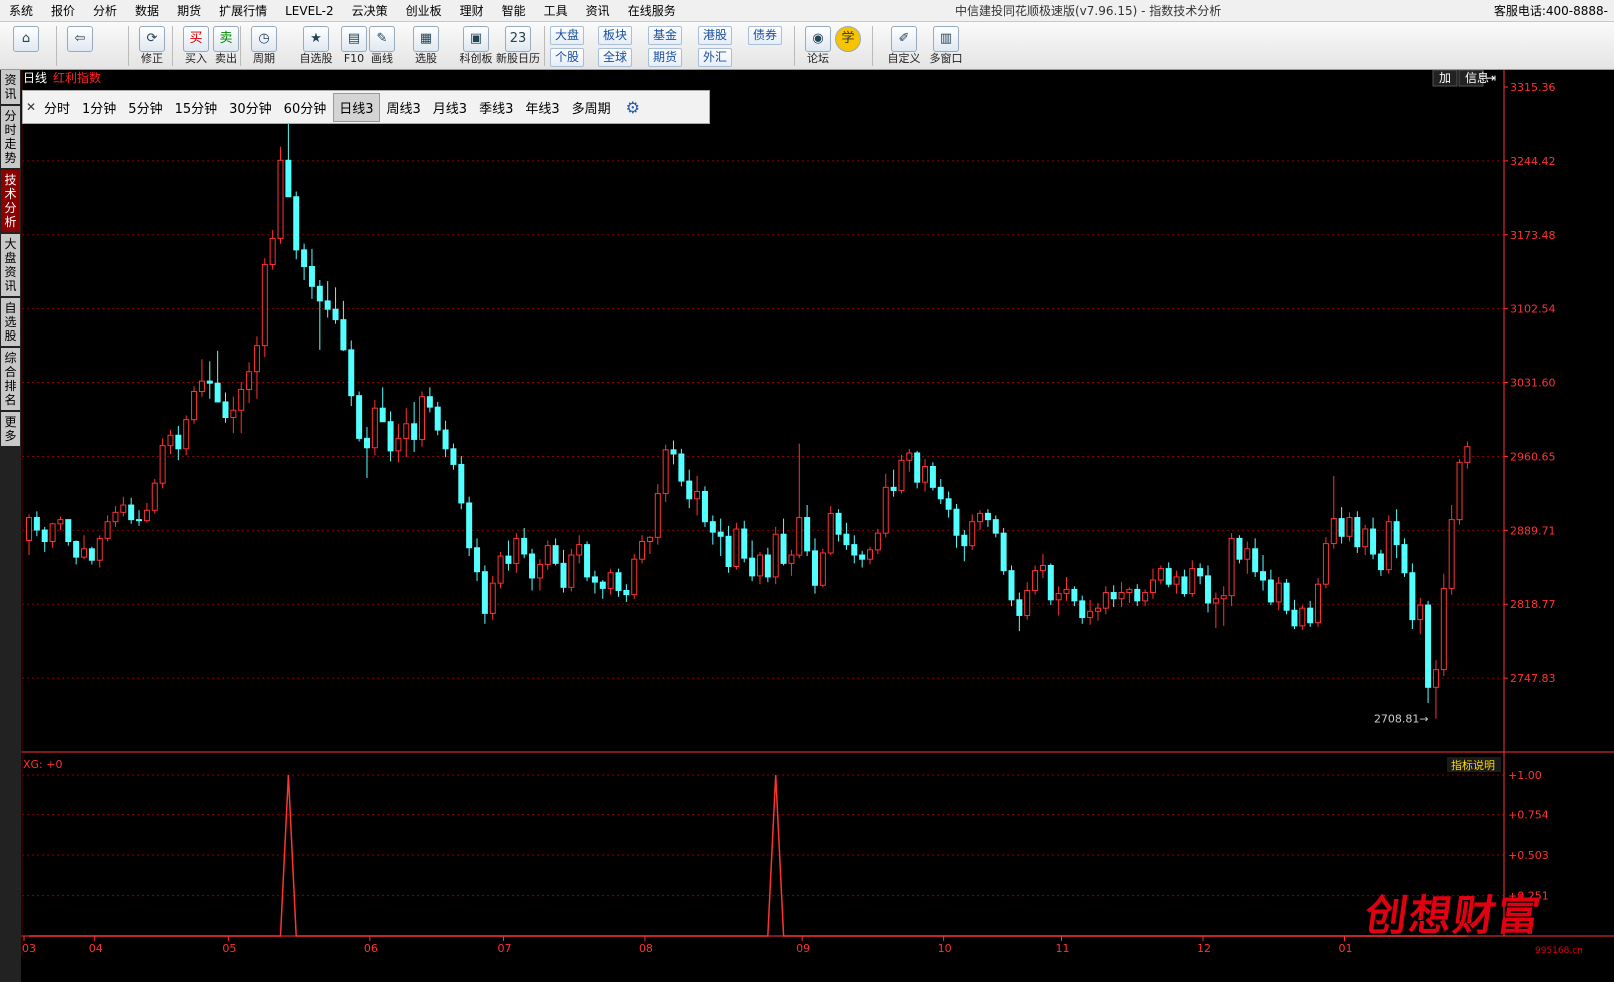 The width and height of the screenshot is (1614, 982). Describe the element at coordinates (424, 11) in the screenshot. I see `menu-item-8: 创业板` at that location.